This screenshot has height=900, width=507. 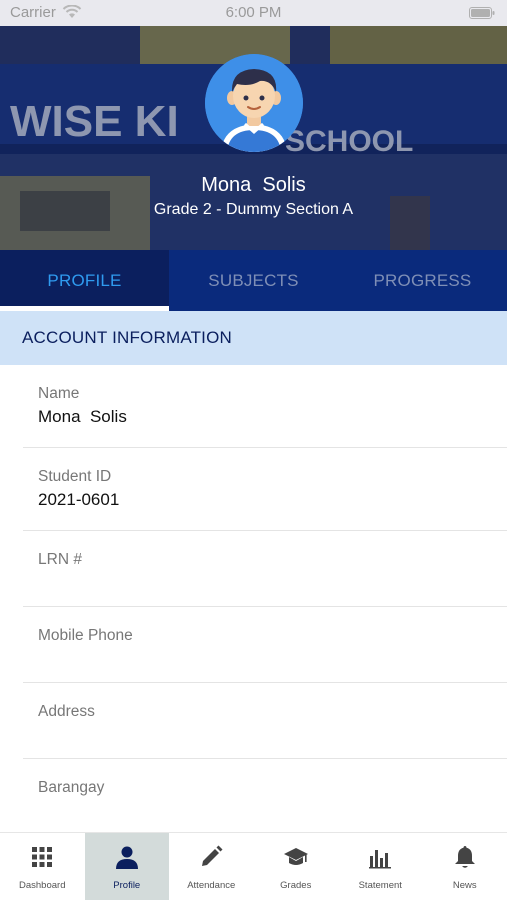 I want to click on nav-label: Statement, so click(x=380, y=885).